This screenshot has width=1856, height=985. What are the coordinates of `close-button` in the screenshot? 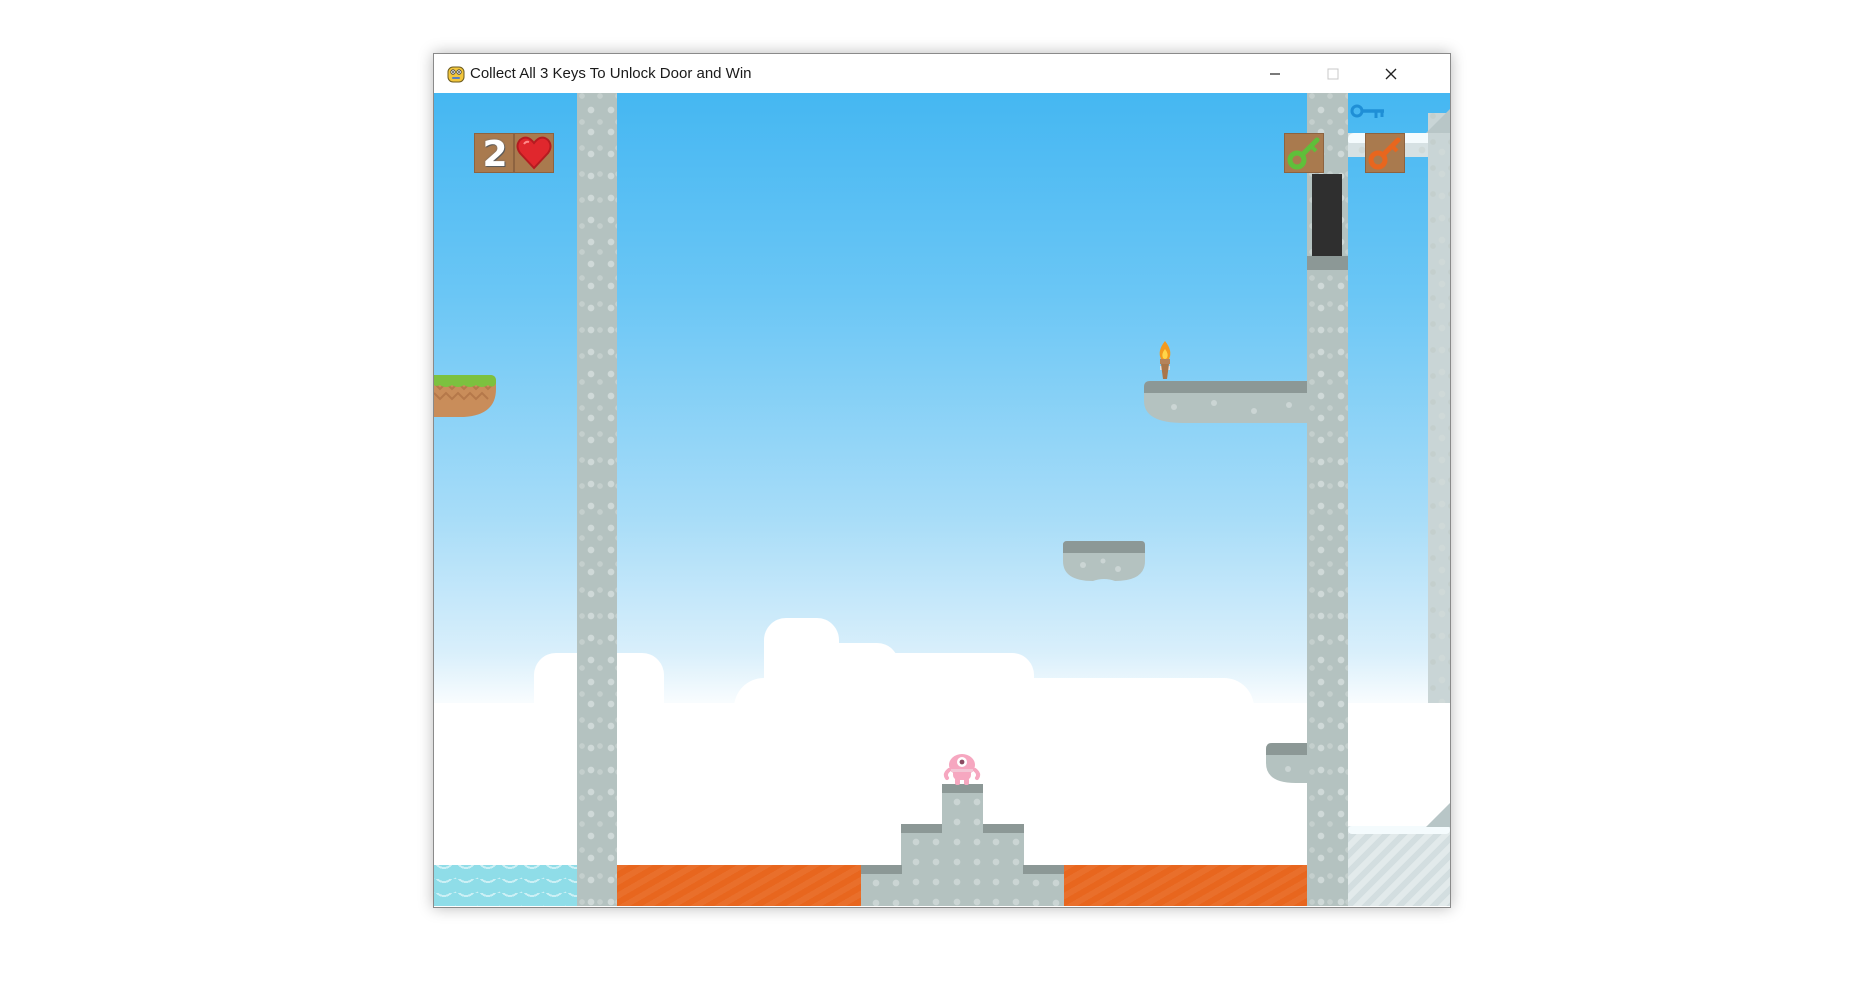 It's located at (1391, 73).